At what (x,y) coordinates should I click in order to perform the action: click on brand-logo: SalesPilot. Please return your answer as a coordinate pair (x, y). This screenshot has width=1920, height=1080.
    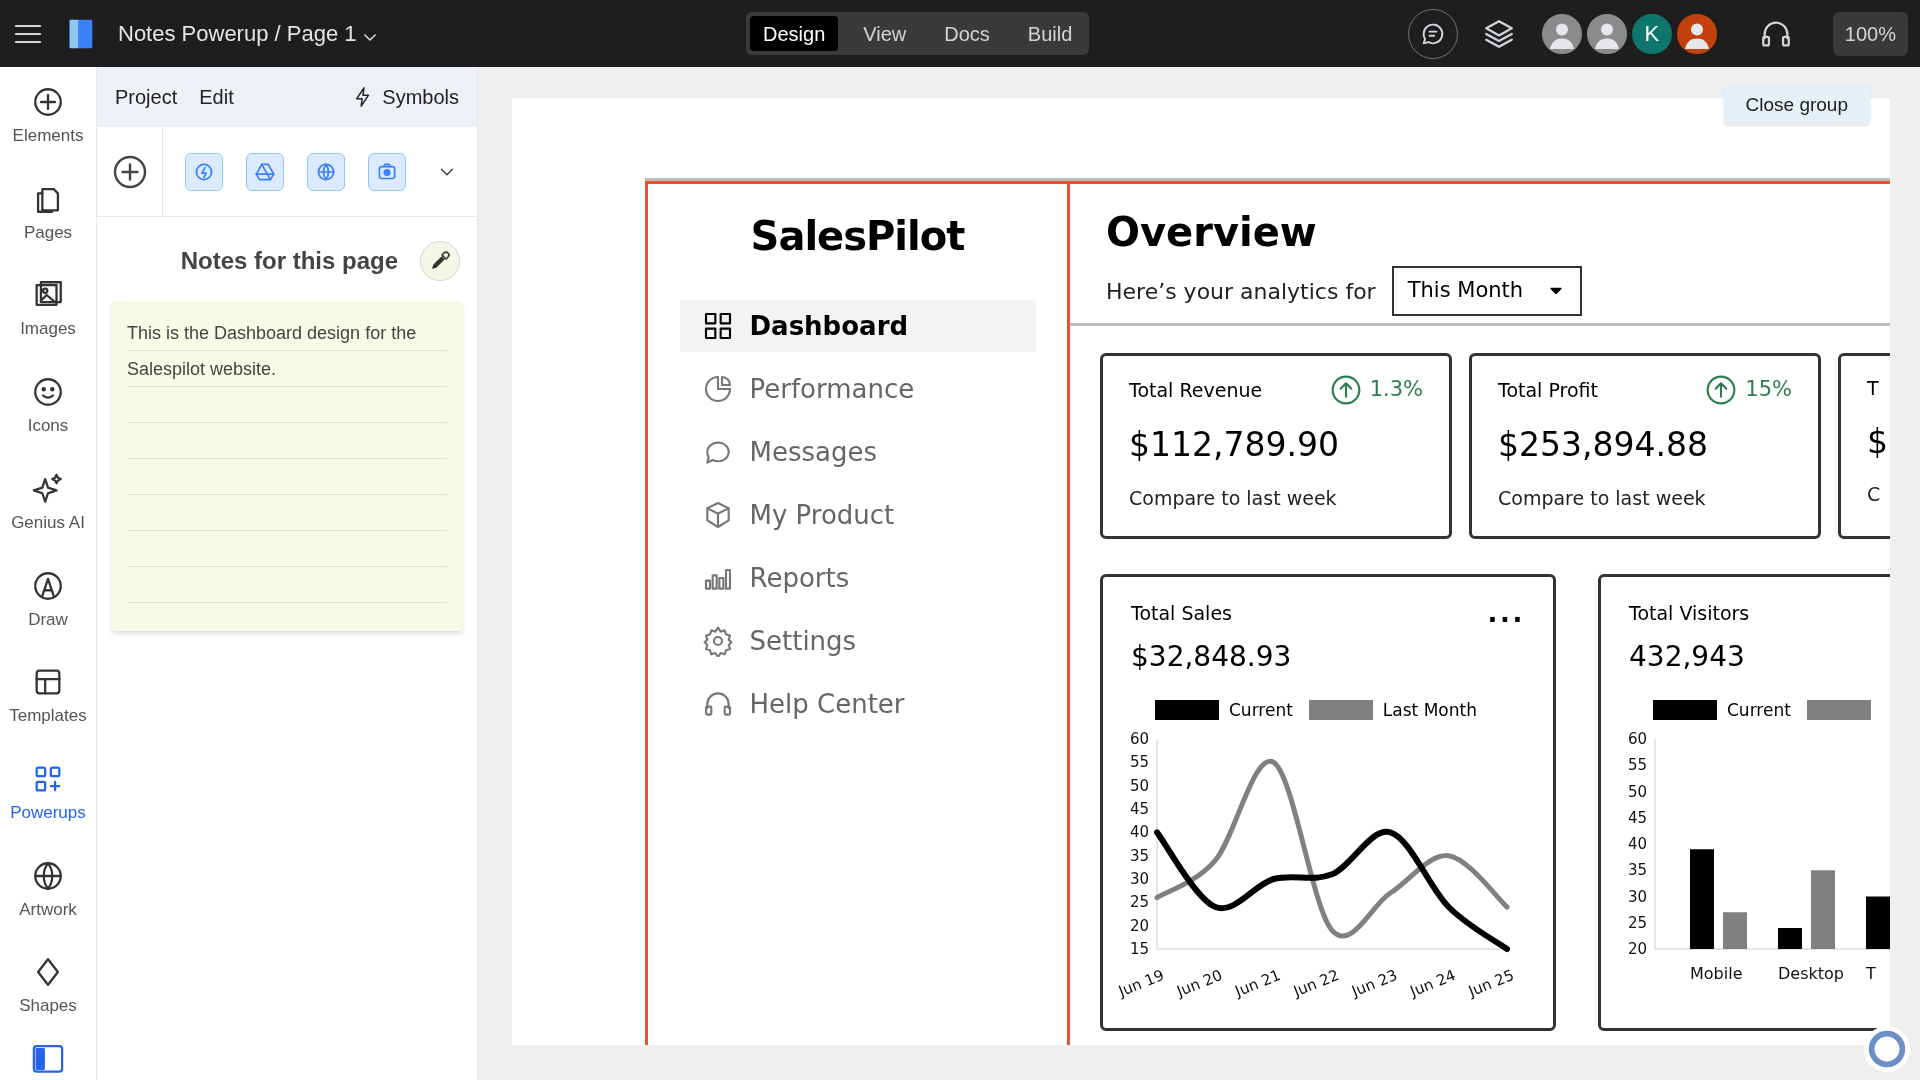
    Looking at the image, I should click on (857, 236).